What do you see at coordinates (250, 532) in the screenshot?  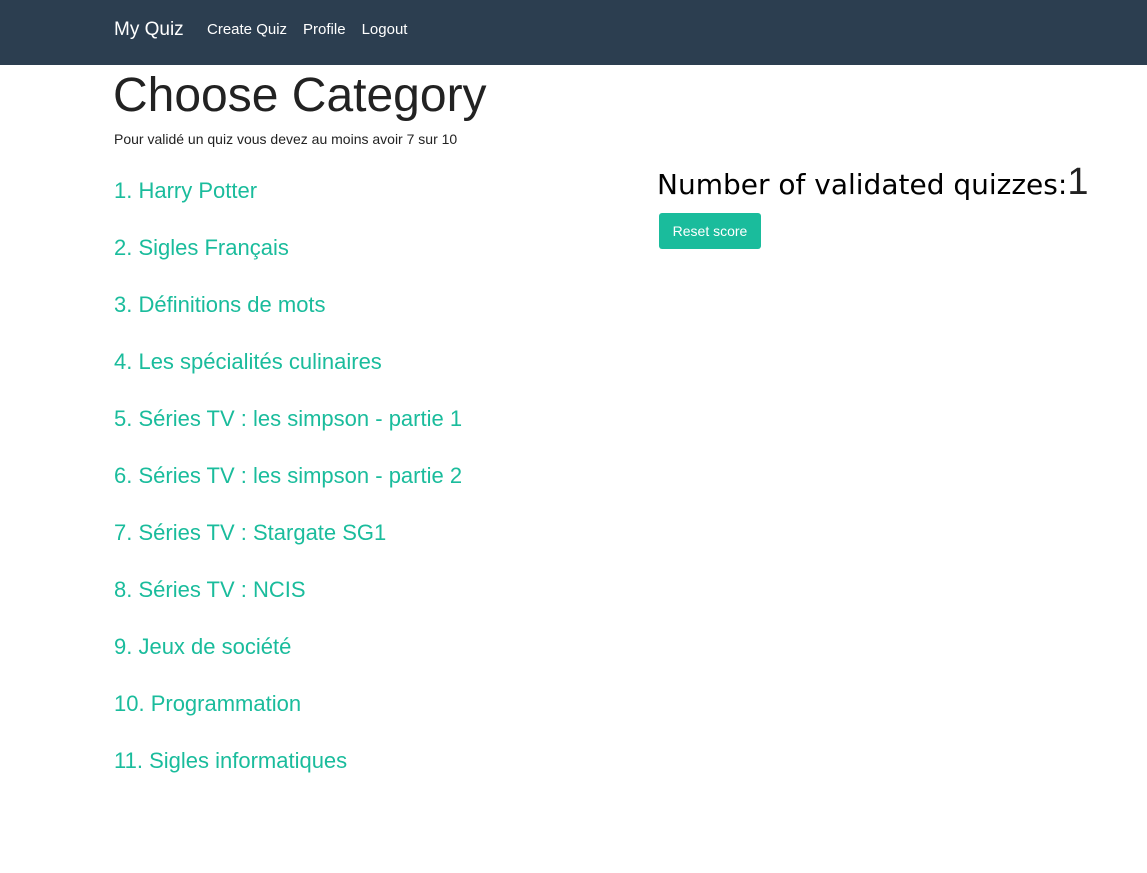 I see `category-link: 7. Séries TV : Stargate SG1` at bounding box center [250, 532].